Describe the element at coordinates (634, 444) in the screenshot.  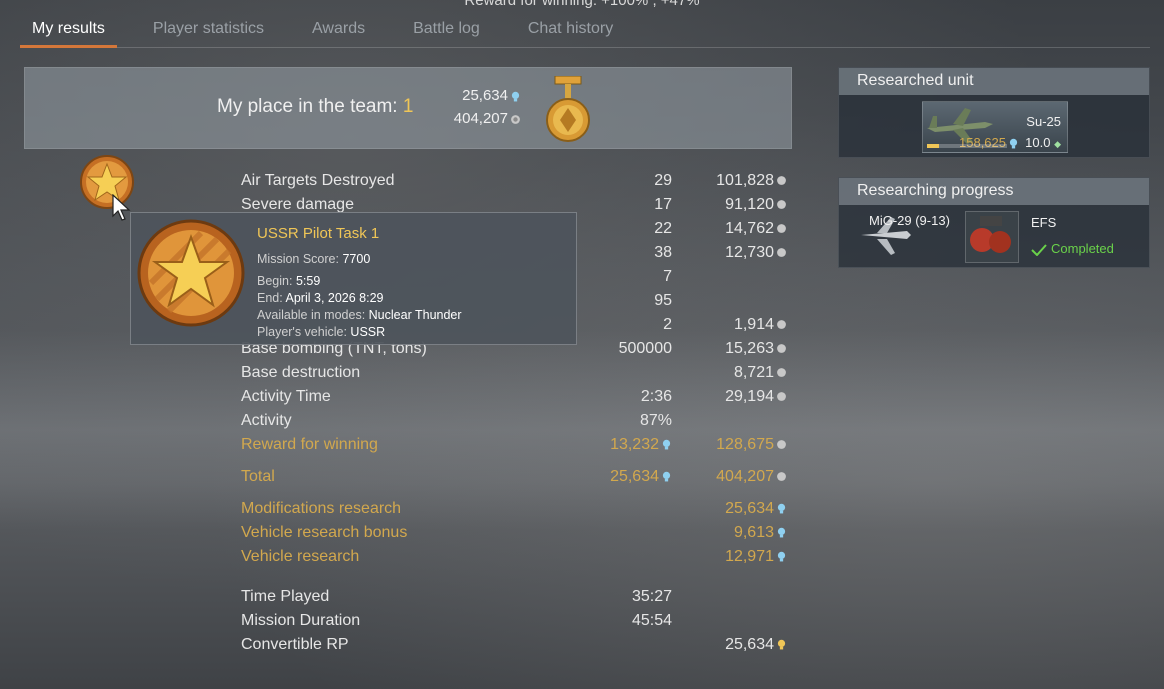
I see `stat-rp-text: 13,232` at that location.